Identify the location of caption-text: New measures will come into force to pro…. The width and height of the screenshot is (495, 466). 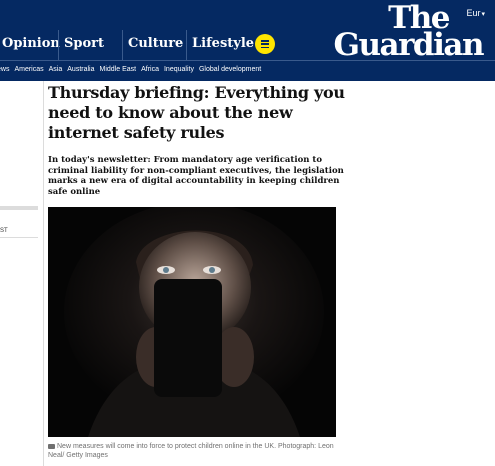
(191, 451).